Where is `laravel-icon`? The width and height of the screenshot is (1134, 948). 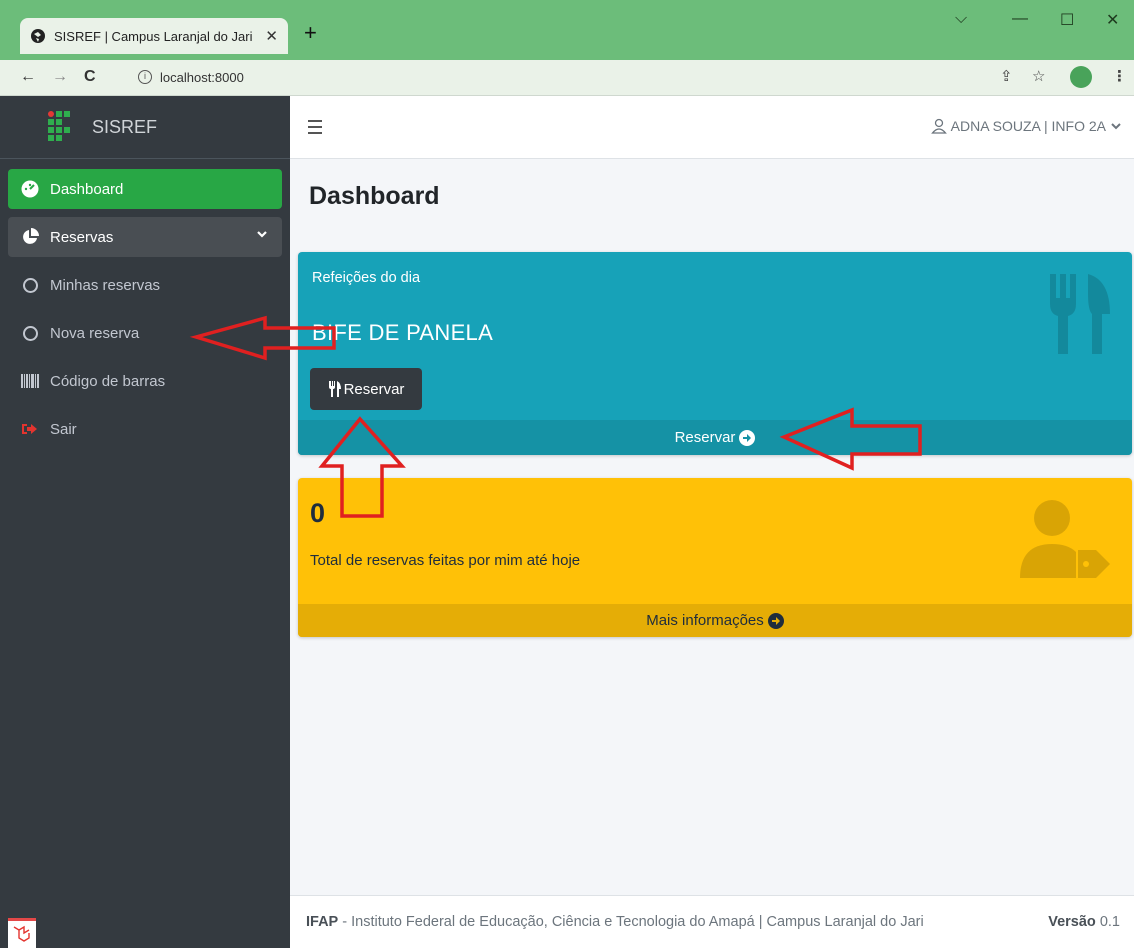 laravel-icon is located at coordinates (22, 933).